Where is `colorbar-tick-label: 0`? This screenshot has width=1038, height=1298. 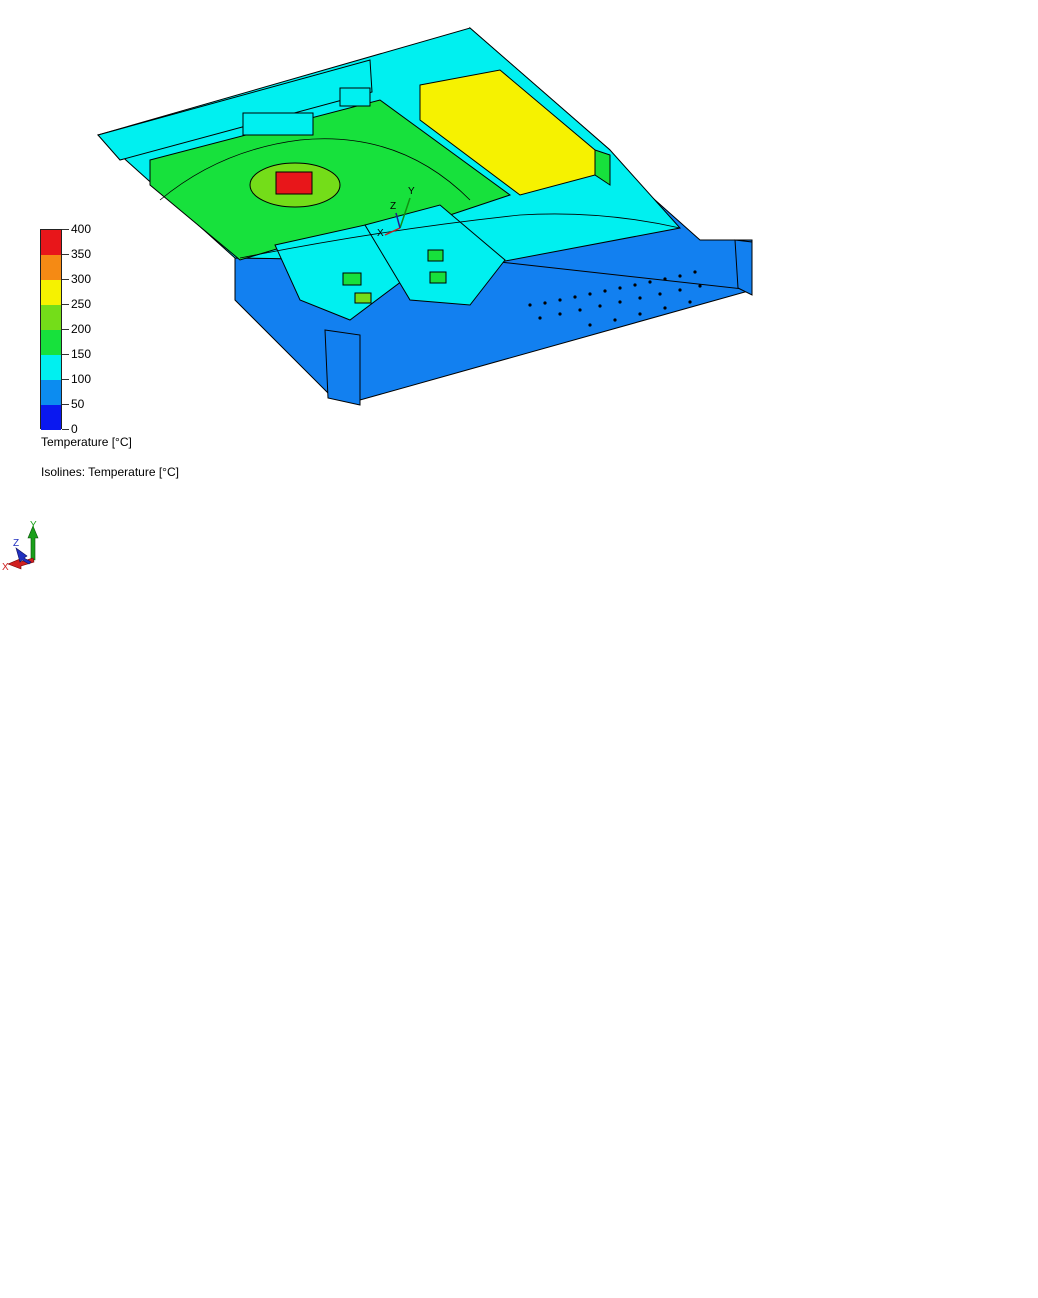
colorbar-tick-label: 0 is located at coordinates (74, 429).